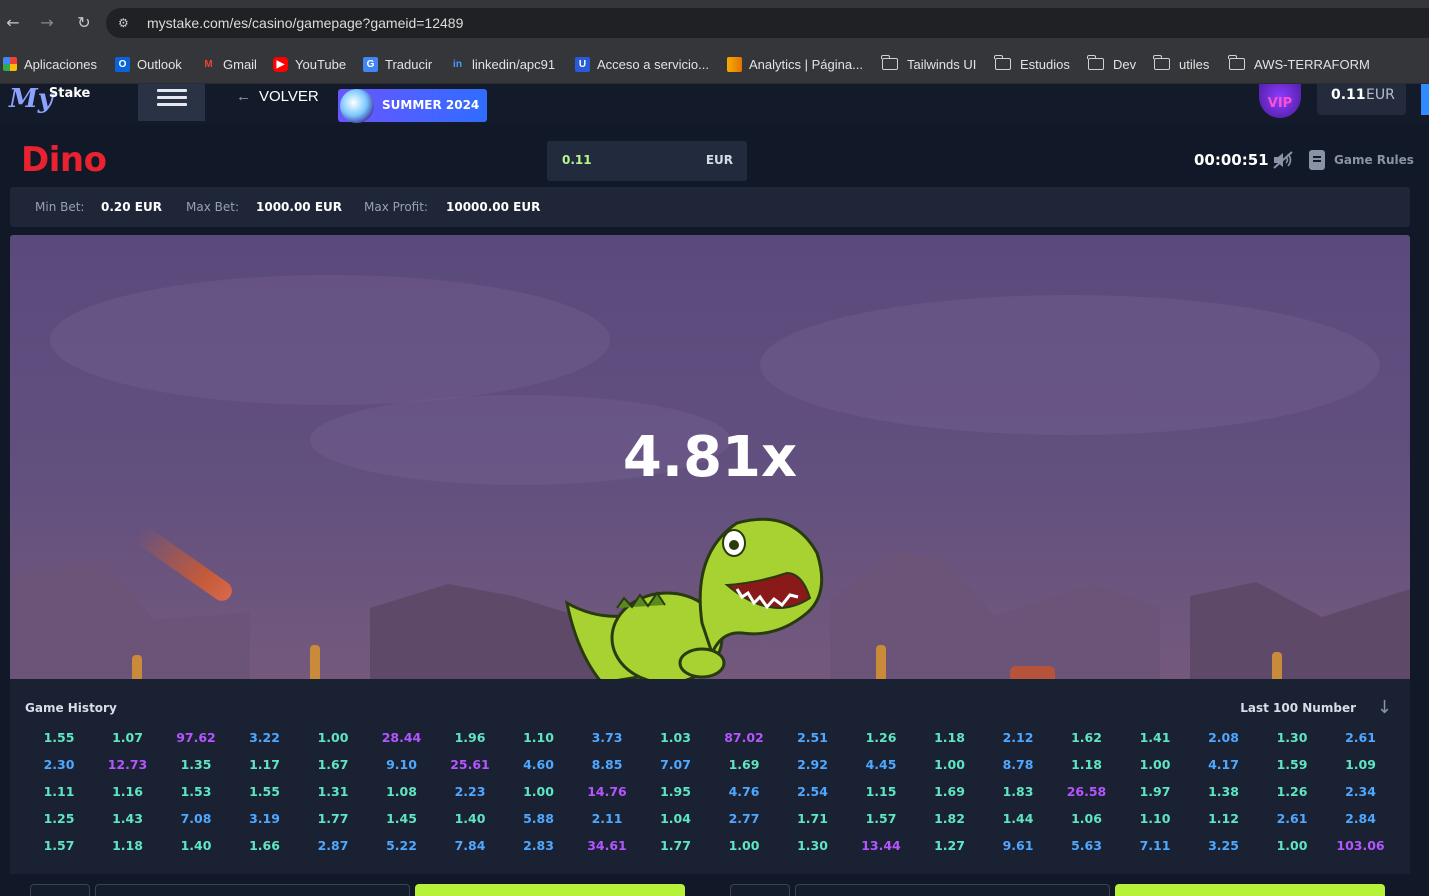 This screenshot has width=1429, height=896. Describe the element at coordinates (719, 160) in the screenshot. I see `bet-currency: EUR` at that location.